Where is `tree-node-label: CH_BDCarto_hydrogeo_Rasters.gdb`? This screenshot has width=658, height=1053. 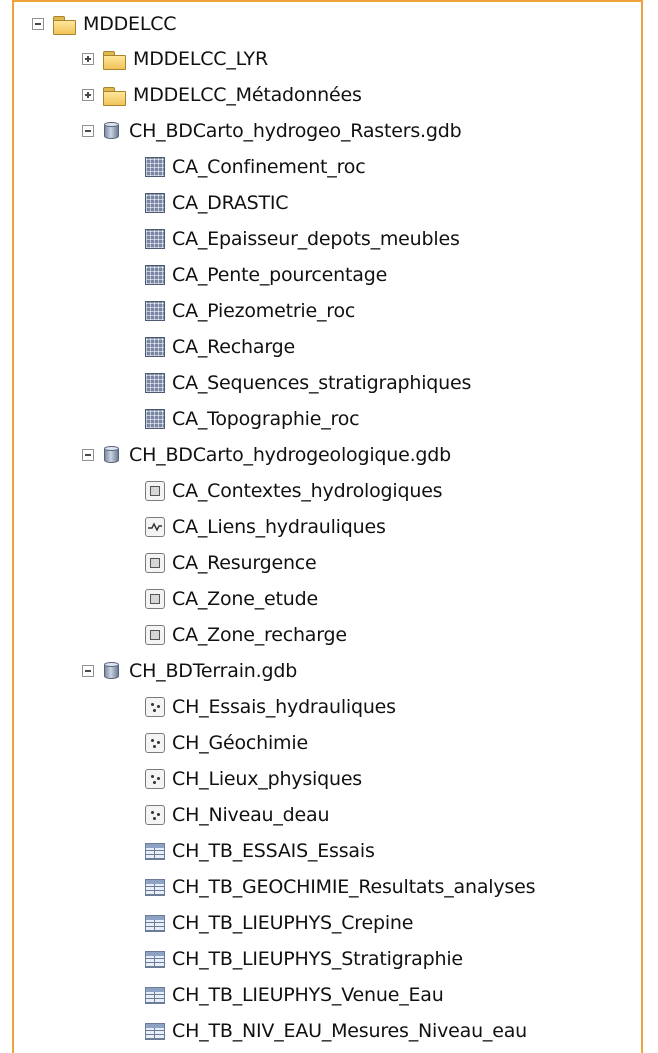 tree-node-label: CH_BDCarto_hydrogeo_Rasters.gdb is located at coordinates (295, 131).